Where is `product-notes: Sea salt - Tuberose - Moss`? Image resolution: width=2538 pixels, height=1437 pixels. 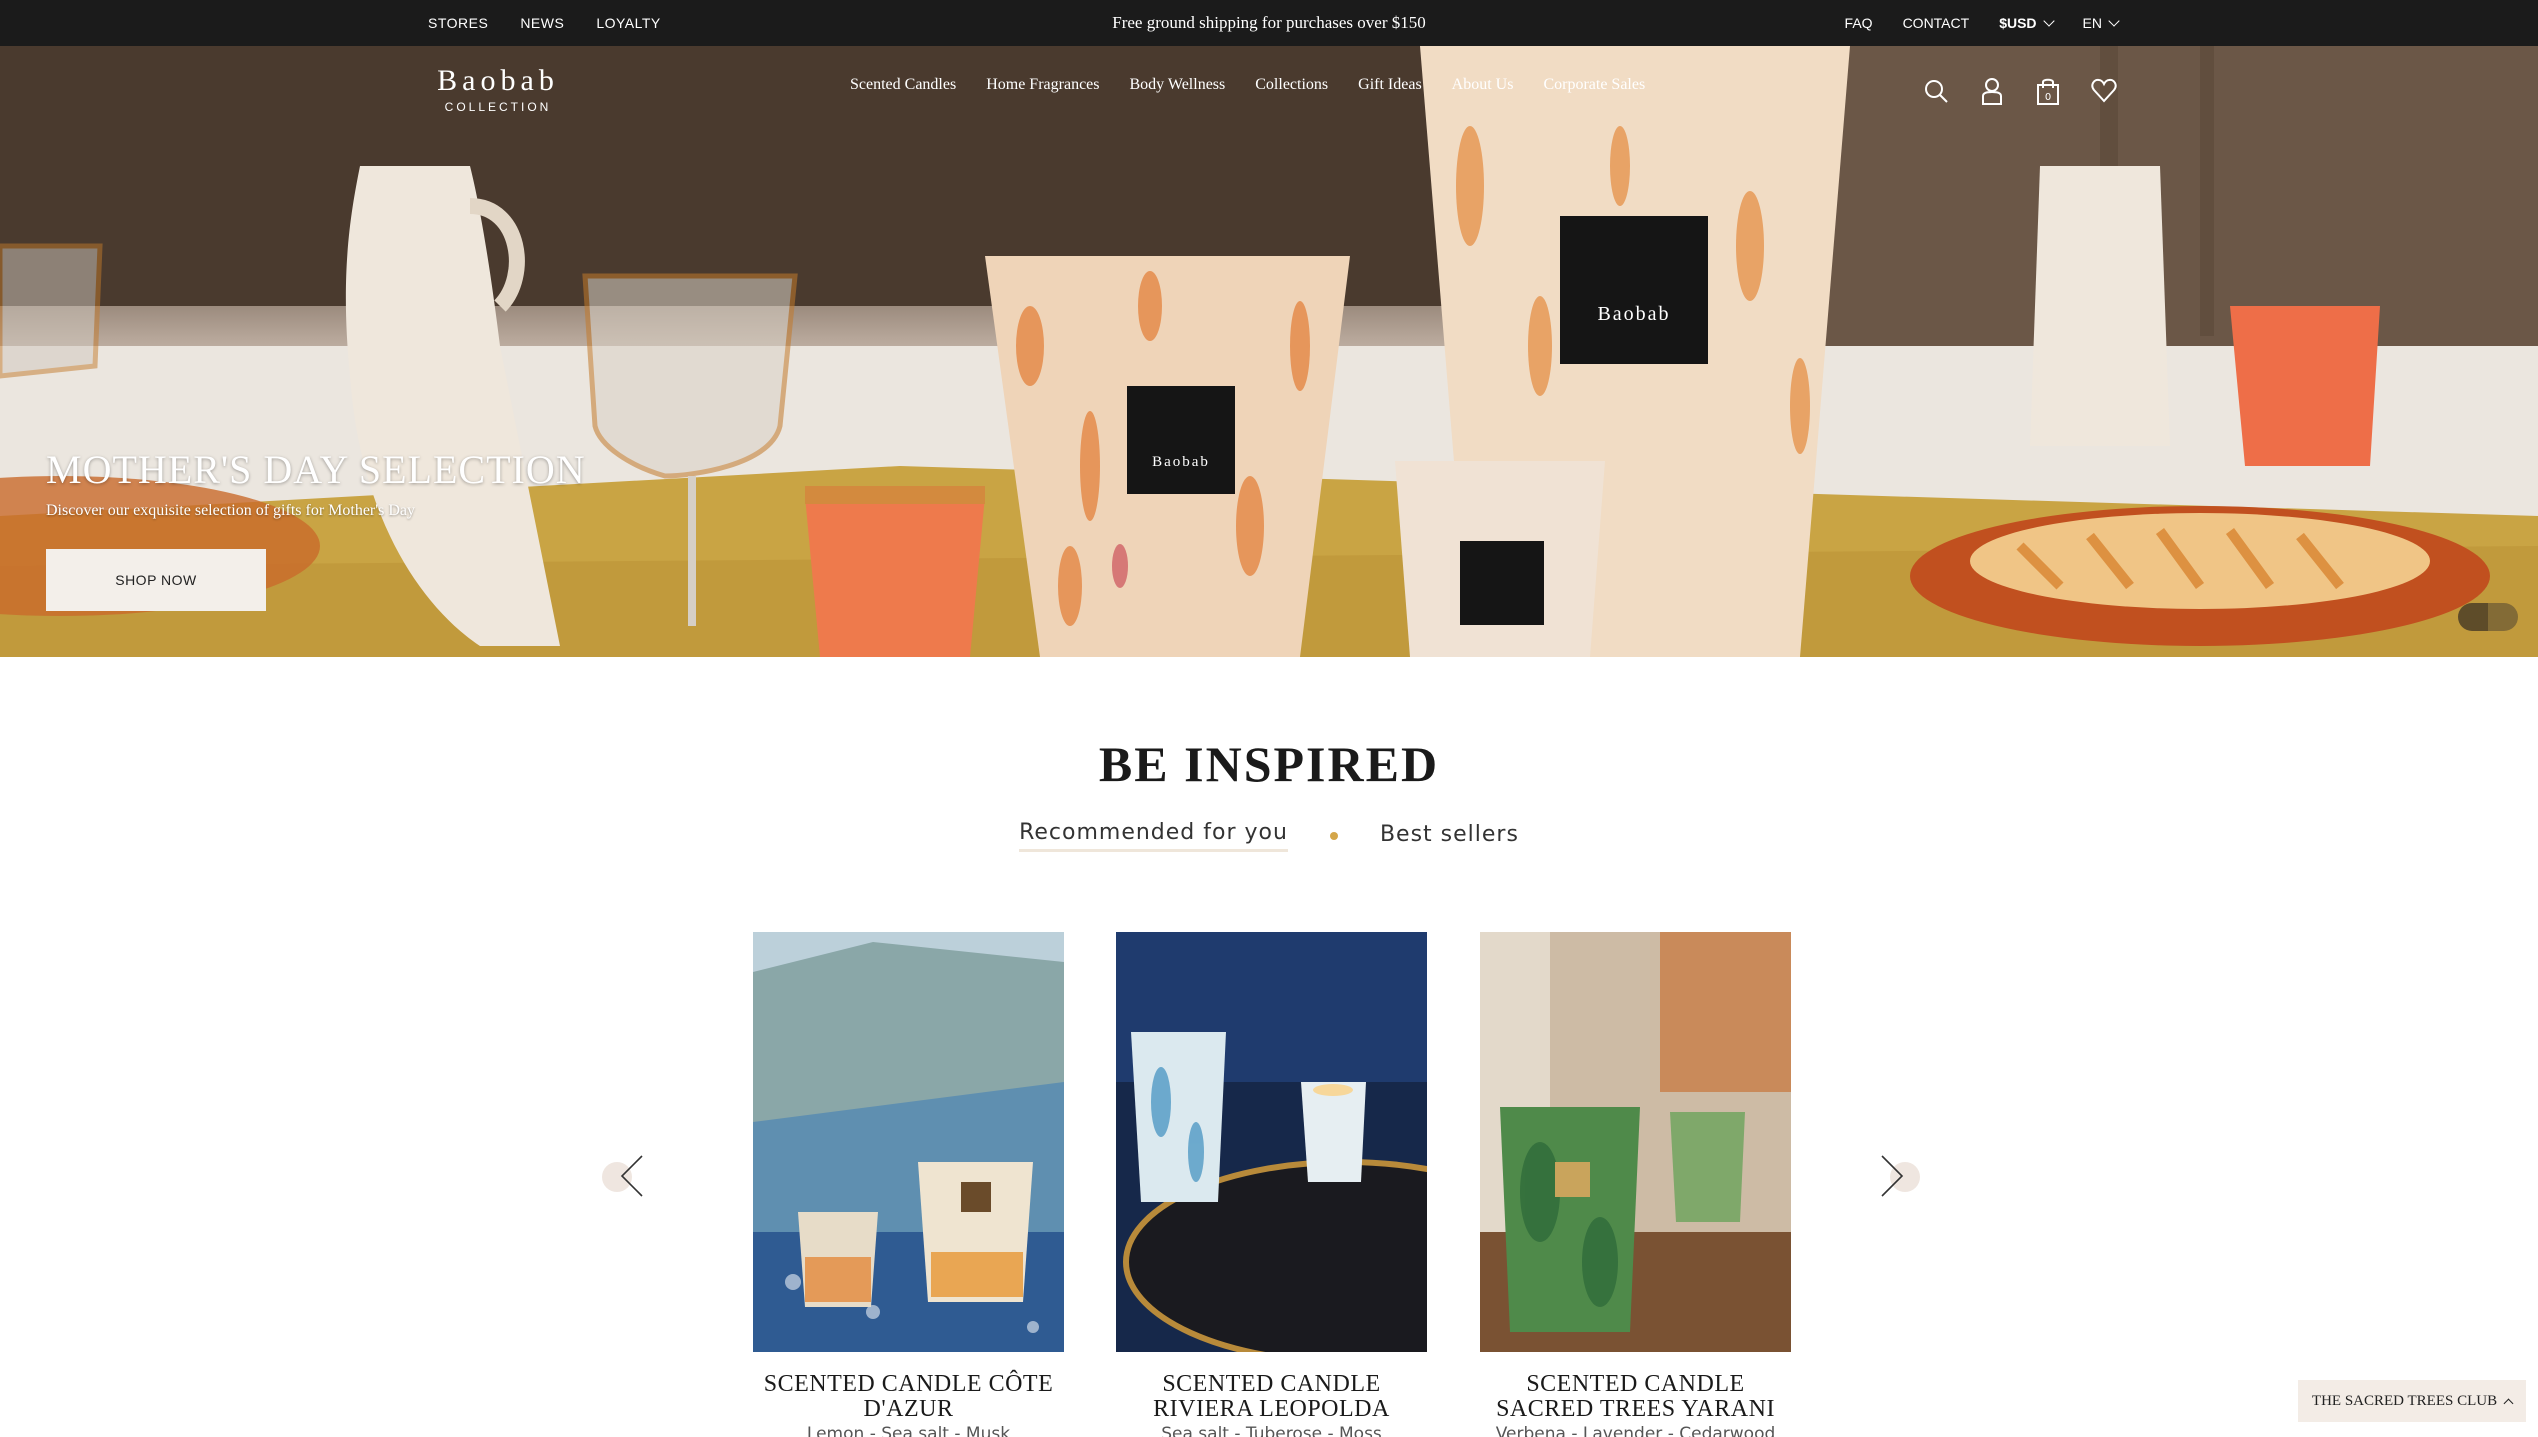
product-notes: Sea salt - Tuberose - Moss is located at coordinates (1271, 1430).